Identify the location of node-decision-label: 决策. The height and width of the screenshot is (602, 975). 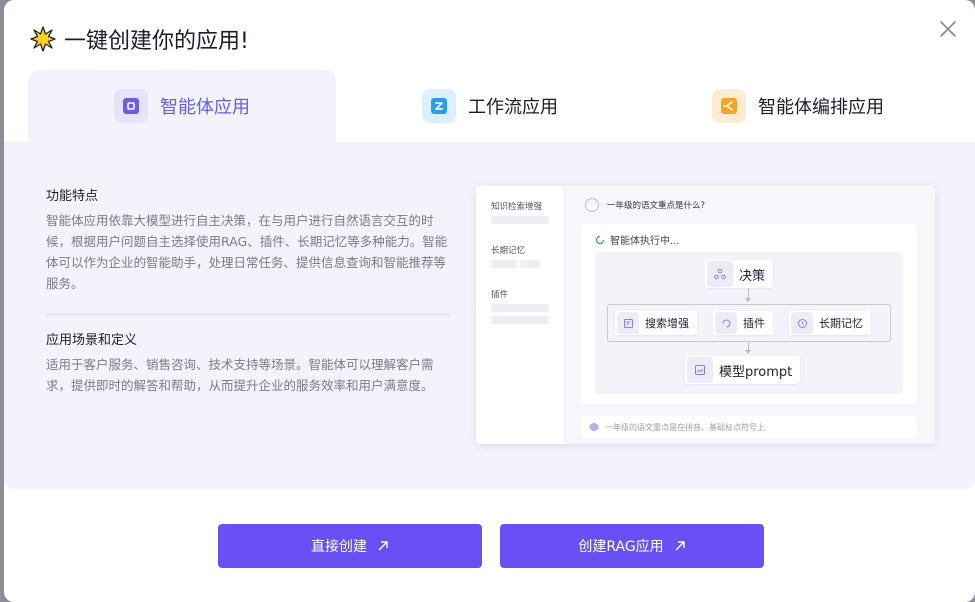
(752, 276).